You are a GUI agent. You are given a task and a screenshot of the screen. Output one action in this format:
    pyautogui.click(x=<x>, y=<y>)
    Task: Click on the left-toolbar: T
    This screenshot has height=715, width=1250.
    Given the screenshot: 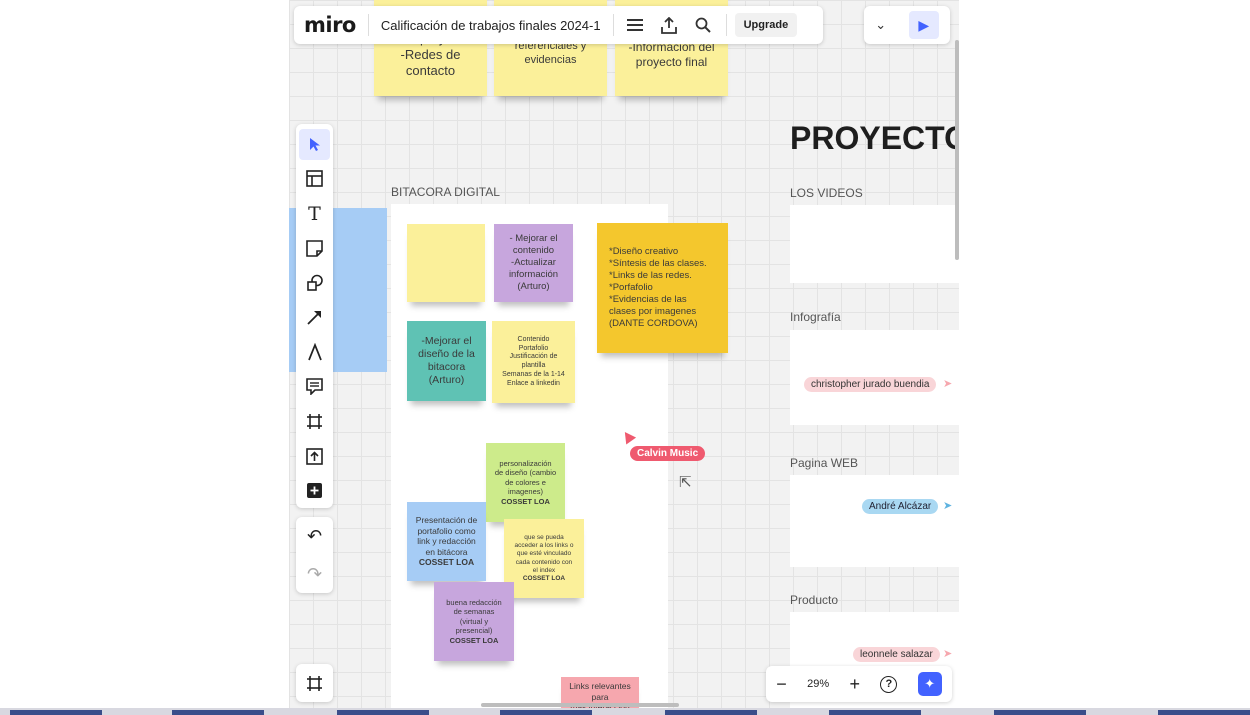 What is the action you would take?
    pyautogui.click(x=314, y=316)
    